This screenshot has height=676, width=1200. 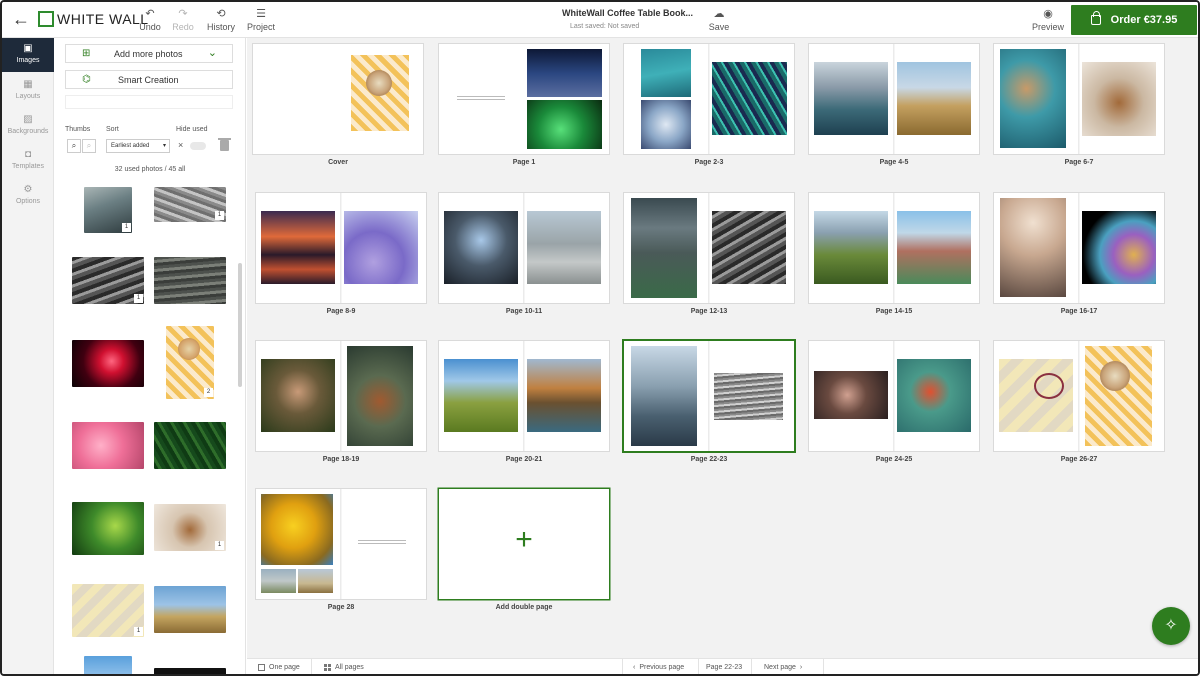 I want to click on preview-button: ◉ Preview, so click(x=1048, y=20).